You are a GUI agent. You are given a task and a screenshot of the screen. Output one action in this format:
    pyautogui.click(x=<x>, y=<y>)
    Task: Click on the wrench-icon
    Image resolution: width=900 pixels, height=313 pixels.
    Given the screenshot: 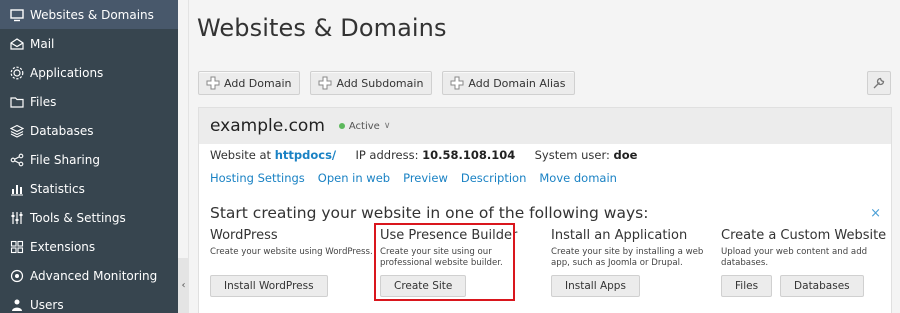 What is the action you would take?
    pyautogui.click(x=879, y=83)
    